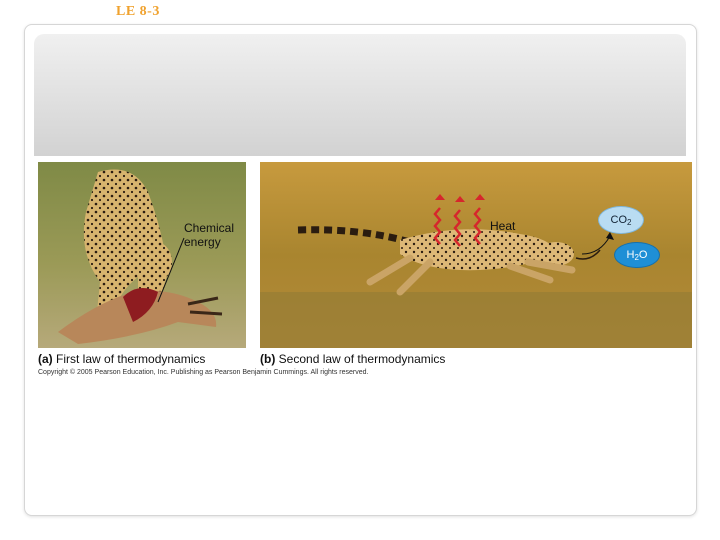  Describe the element at coordinates (131, 359) in the screenshot. I see `panel-a-caption-text: First law of thermodynamics` at that location.